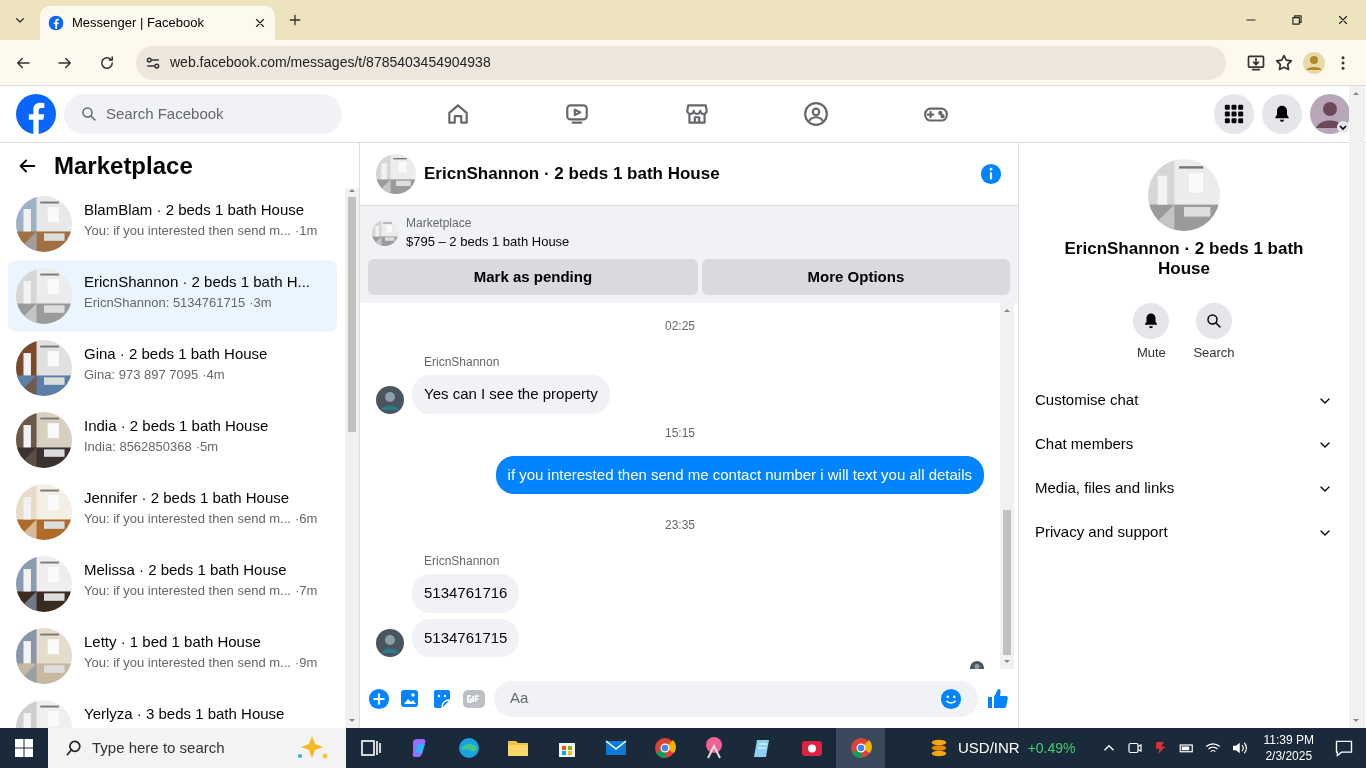  What do you see at coordinates (306, 230) in the screenshot?
I see `message-time: ·1m` at bounding box center [306, 230].